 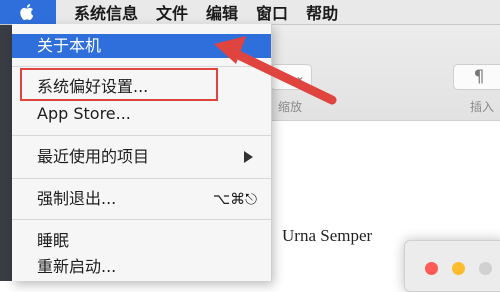 What do you see at coordinates (327, 235) in the screenshot?
I see `document-text: Urna Semper` at bounding box center [327, 235].